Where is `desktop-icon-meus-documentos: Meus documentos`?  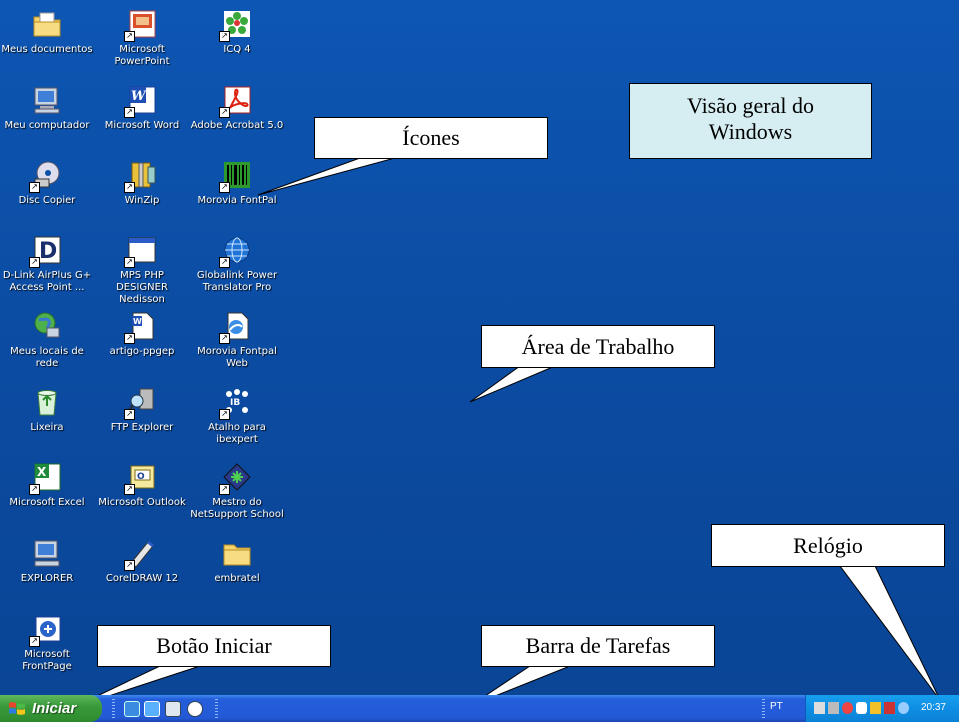
desktop-icon-meus-documentos: Meus documentos is located at coordinates (47, 32).